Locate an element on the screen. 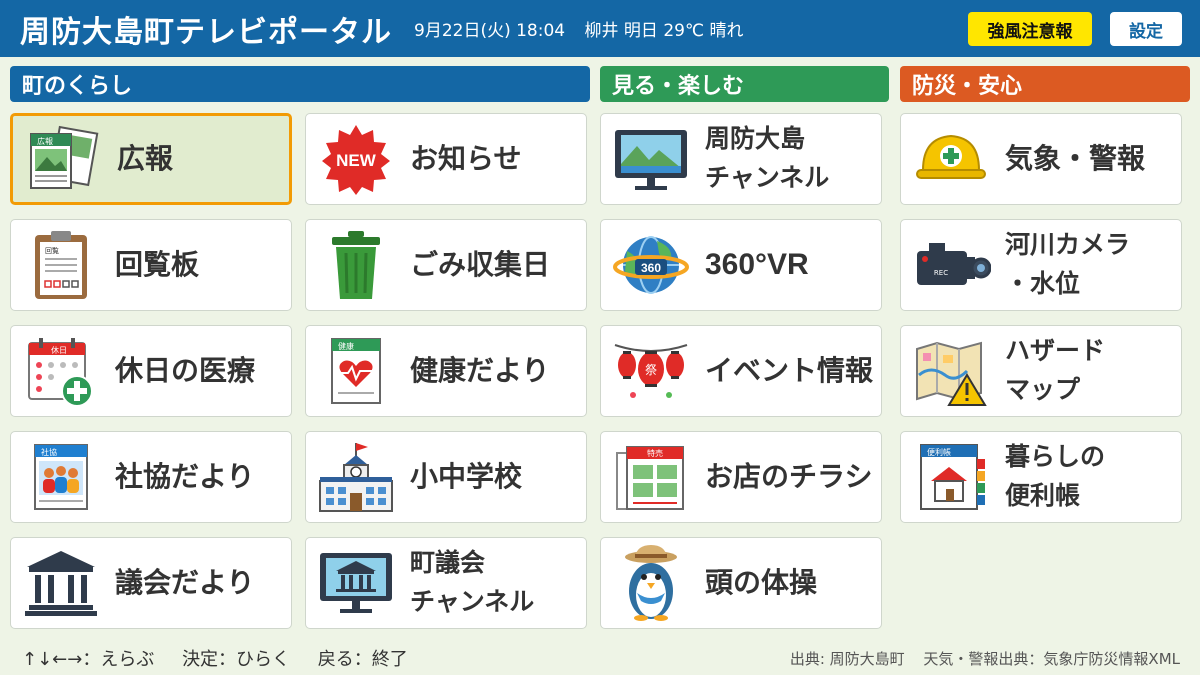 The image size is (1200, 675). tile-oshirase: NEW お知らせ is located at coordinates (446, 159).